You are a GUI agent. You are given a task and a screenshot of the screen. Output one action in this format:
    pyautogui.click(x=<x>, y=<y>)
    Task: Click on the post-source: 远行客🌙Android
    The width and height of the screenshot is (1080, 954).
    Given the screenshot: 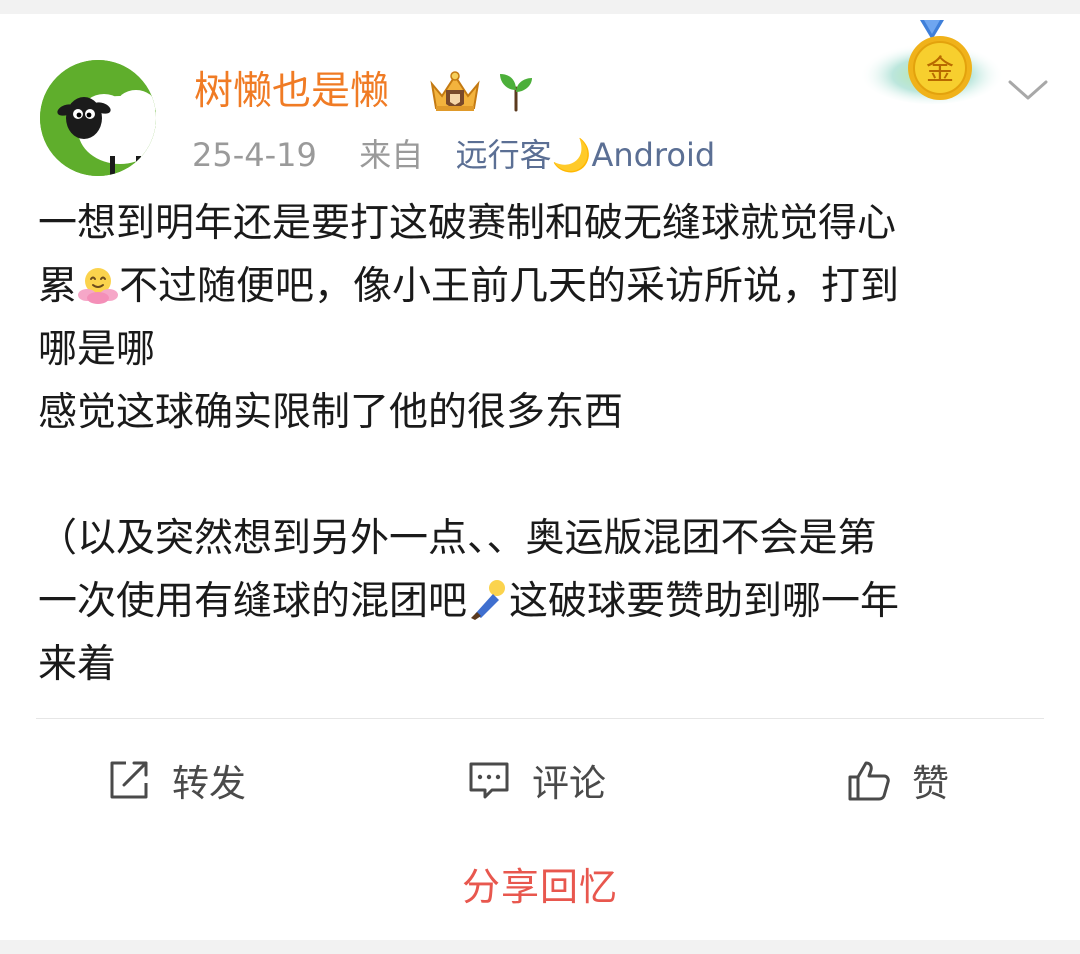 What is the action you would take?
    pyautogui.click(x=586, y=155)
    